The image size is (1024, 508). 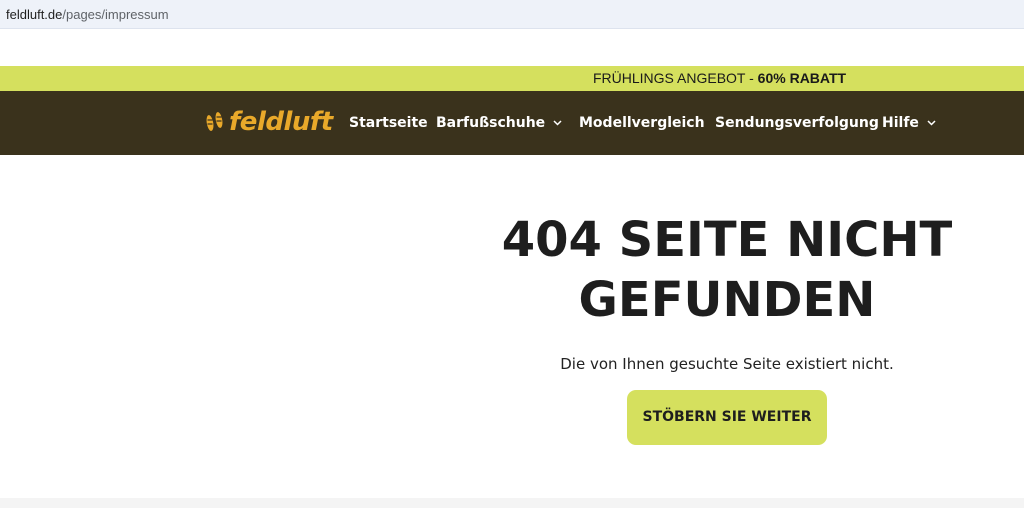 What do you see at coordinates (727, 417) in the screenshot?
I see `continue-shopping-button: STÖBERN SIE WEITER` at bounding box center [727, 417].